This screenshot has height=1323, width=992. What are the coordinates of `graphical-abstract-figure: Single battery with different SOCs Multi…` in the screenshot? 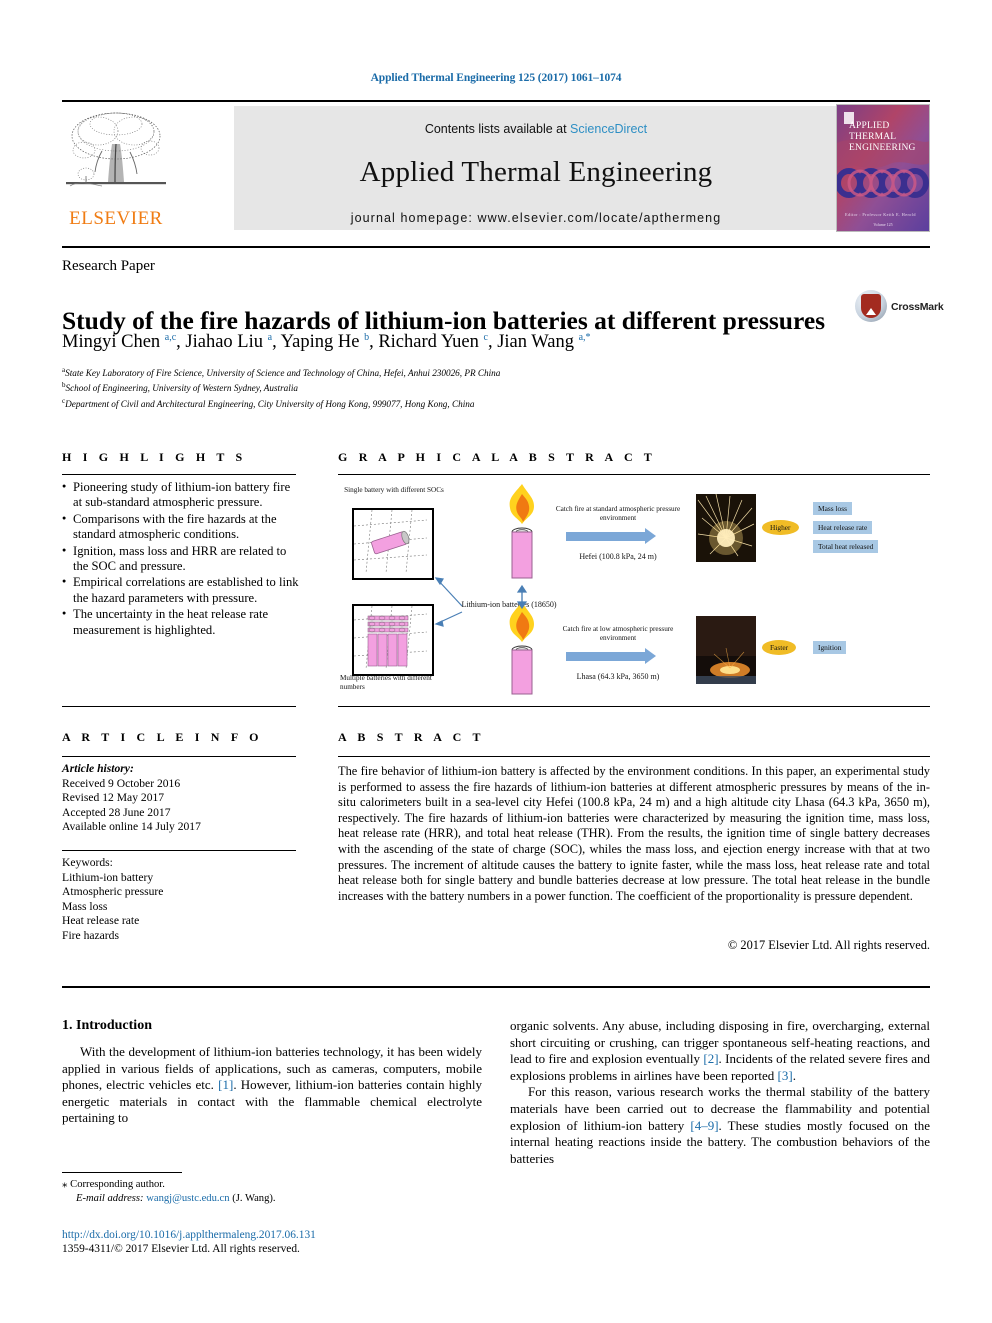 It's located at (634, 589).